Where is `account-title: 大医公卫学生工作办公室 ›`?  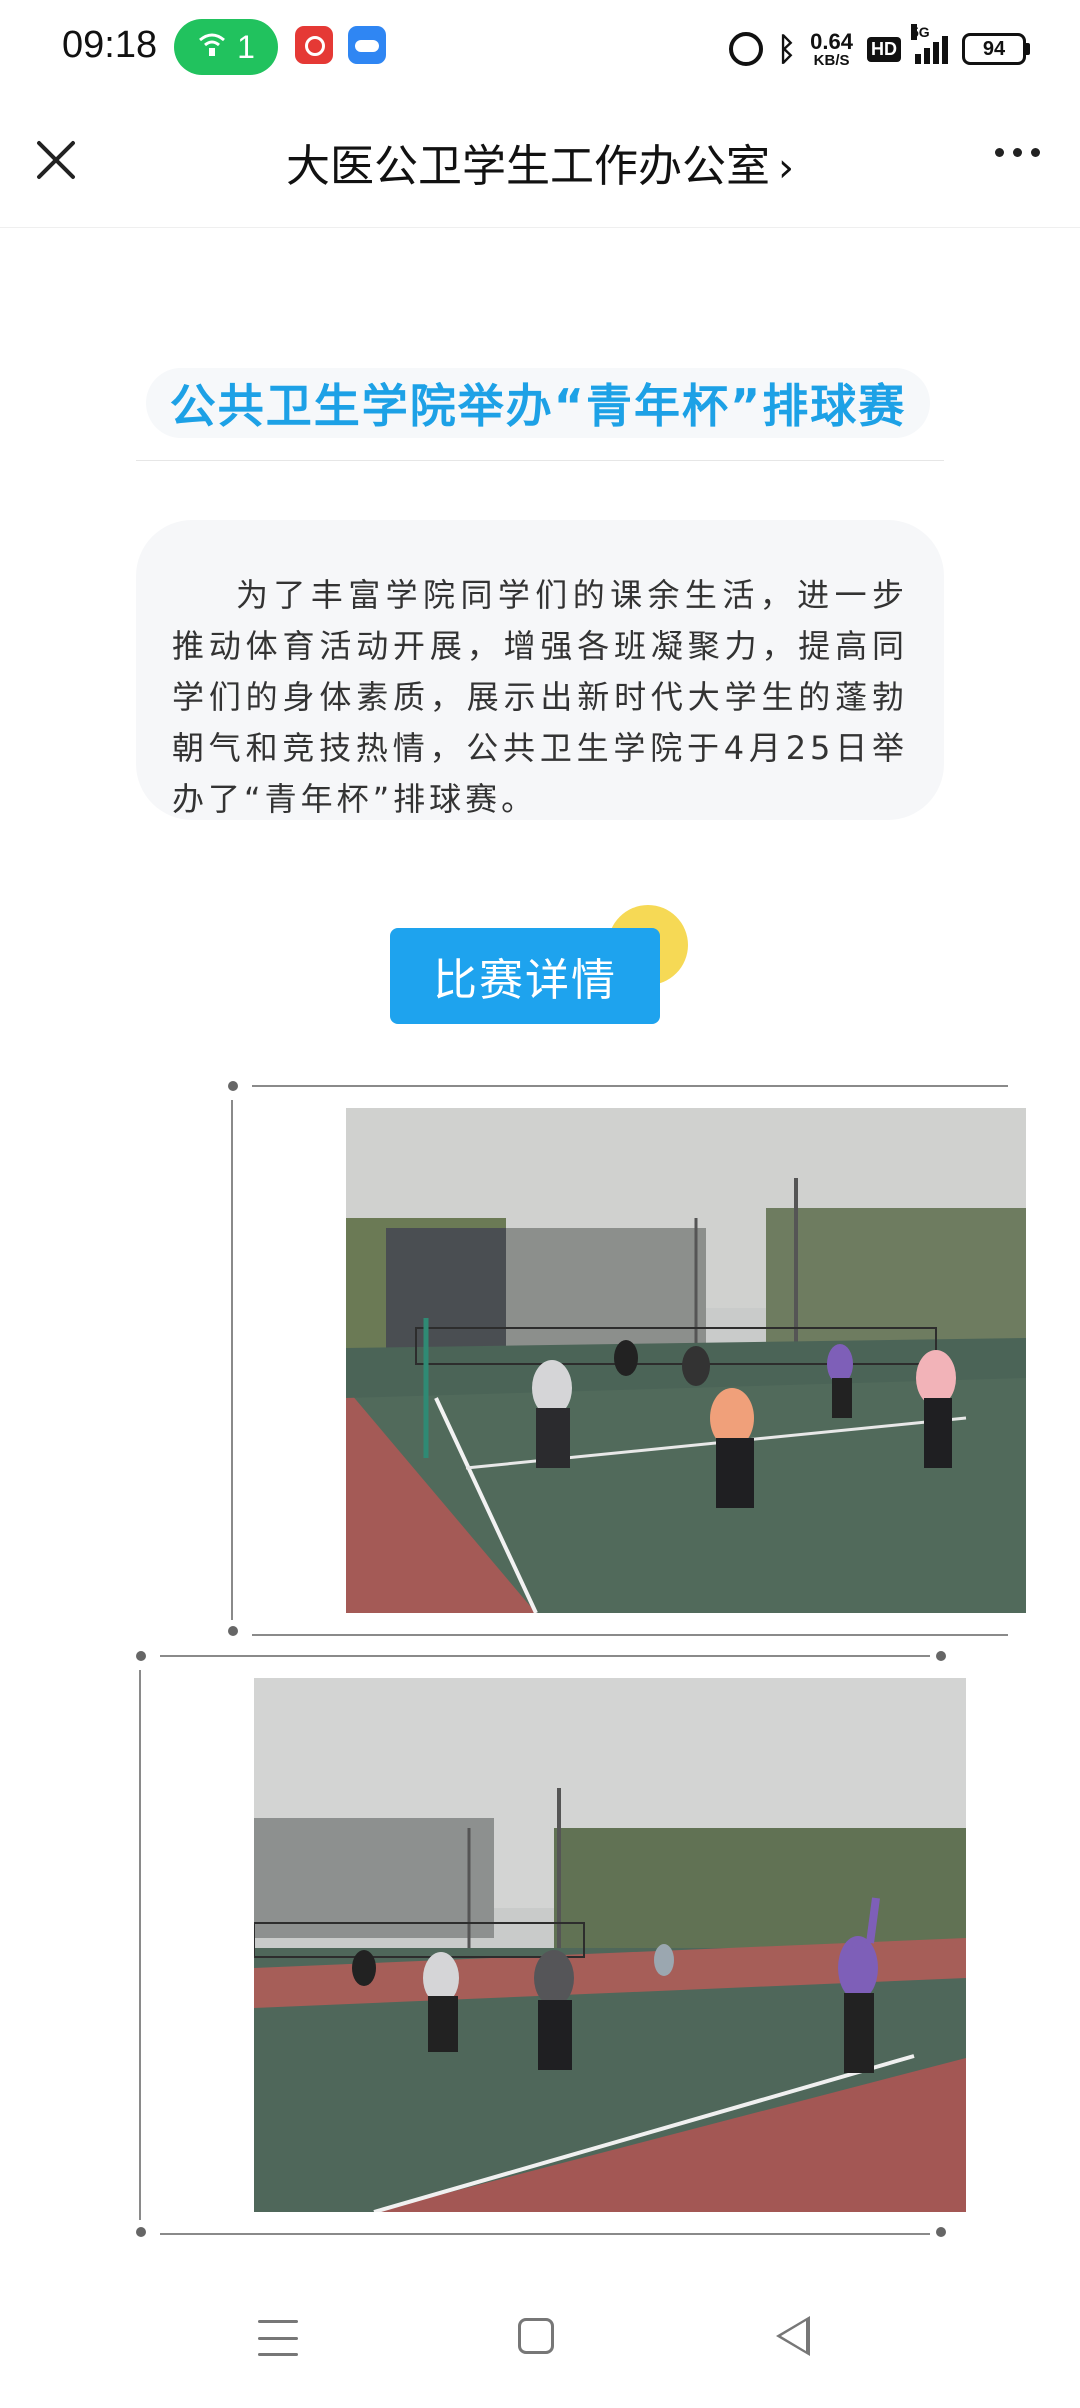
account-title: 大医公卫学生工作办公室 › is located at coordinates (540, 162).